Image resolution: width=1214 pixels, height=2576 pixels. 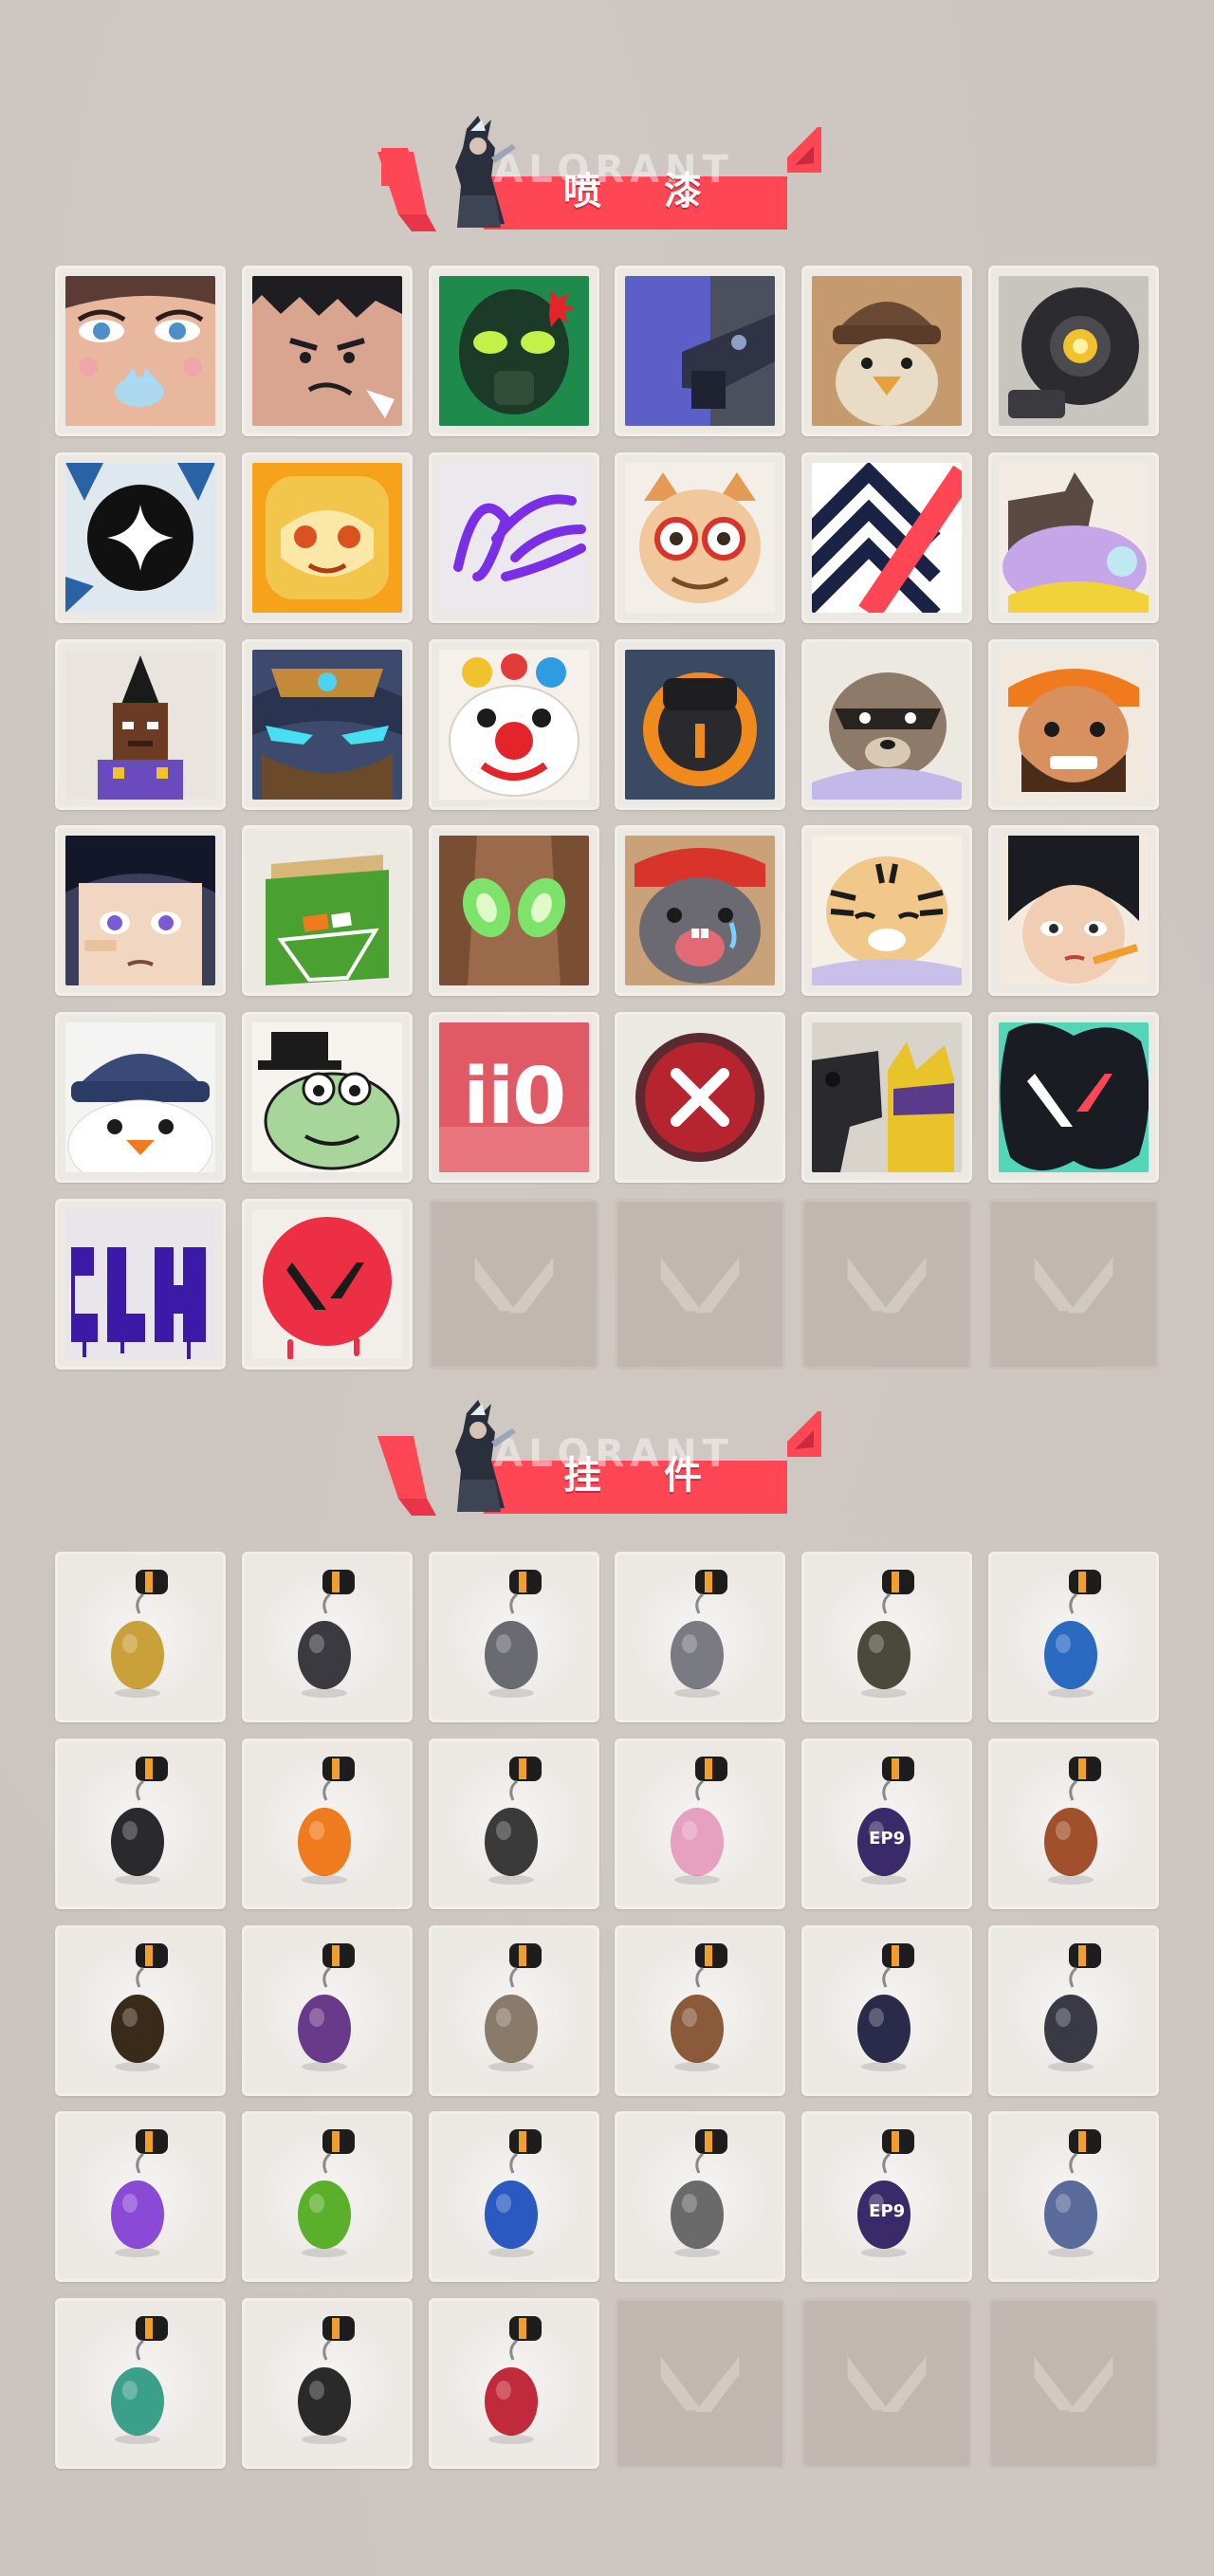 I want to click on lavender-blob-spray-icon, so click(x=1073, y=537).